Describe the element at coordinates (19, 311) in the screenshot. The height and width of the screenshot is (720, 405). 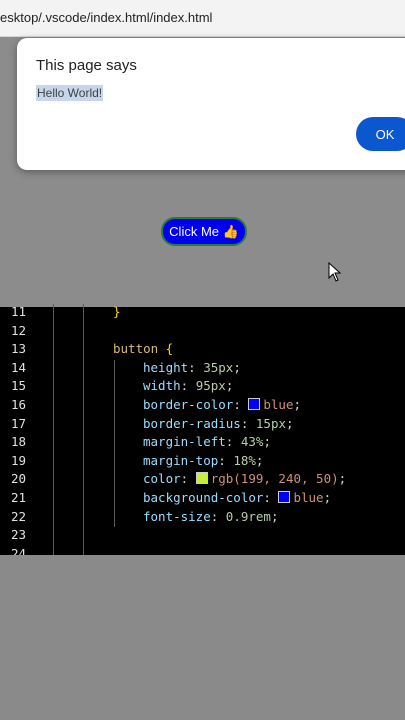
I see `line-number: 11` at that location.